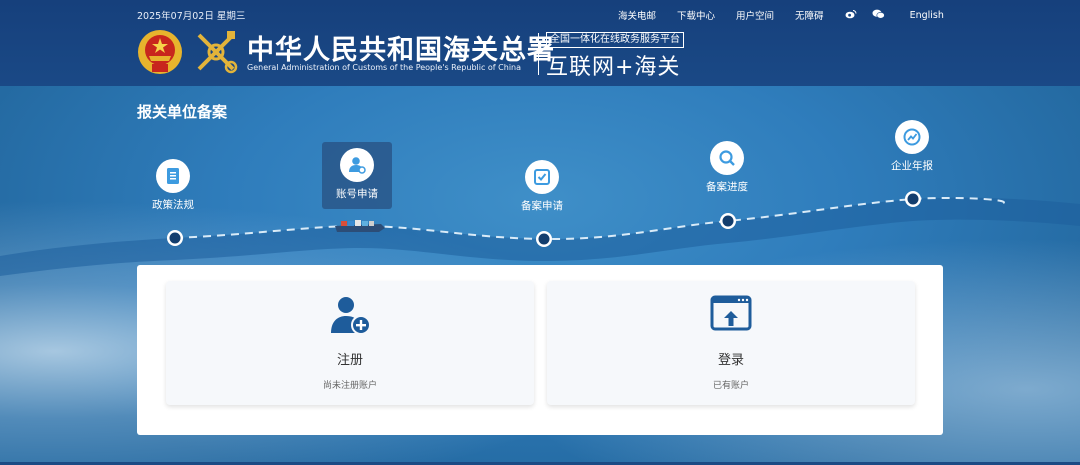 The width and height of the screenshot is (1080, 465). What do you see at coordinates (173, 176) in the screenshot?
I see `document-icon` at bounding box center [173, 176].